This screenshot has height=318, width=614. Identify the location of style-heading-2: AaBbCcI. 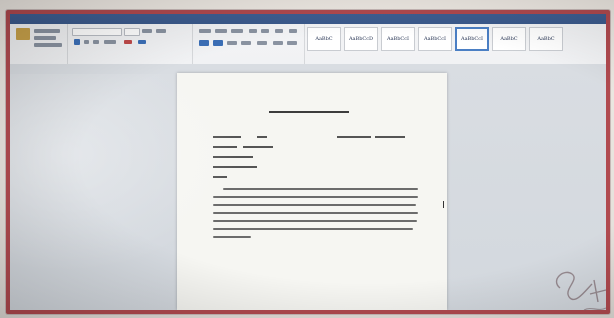
(435, 39).